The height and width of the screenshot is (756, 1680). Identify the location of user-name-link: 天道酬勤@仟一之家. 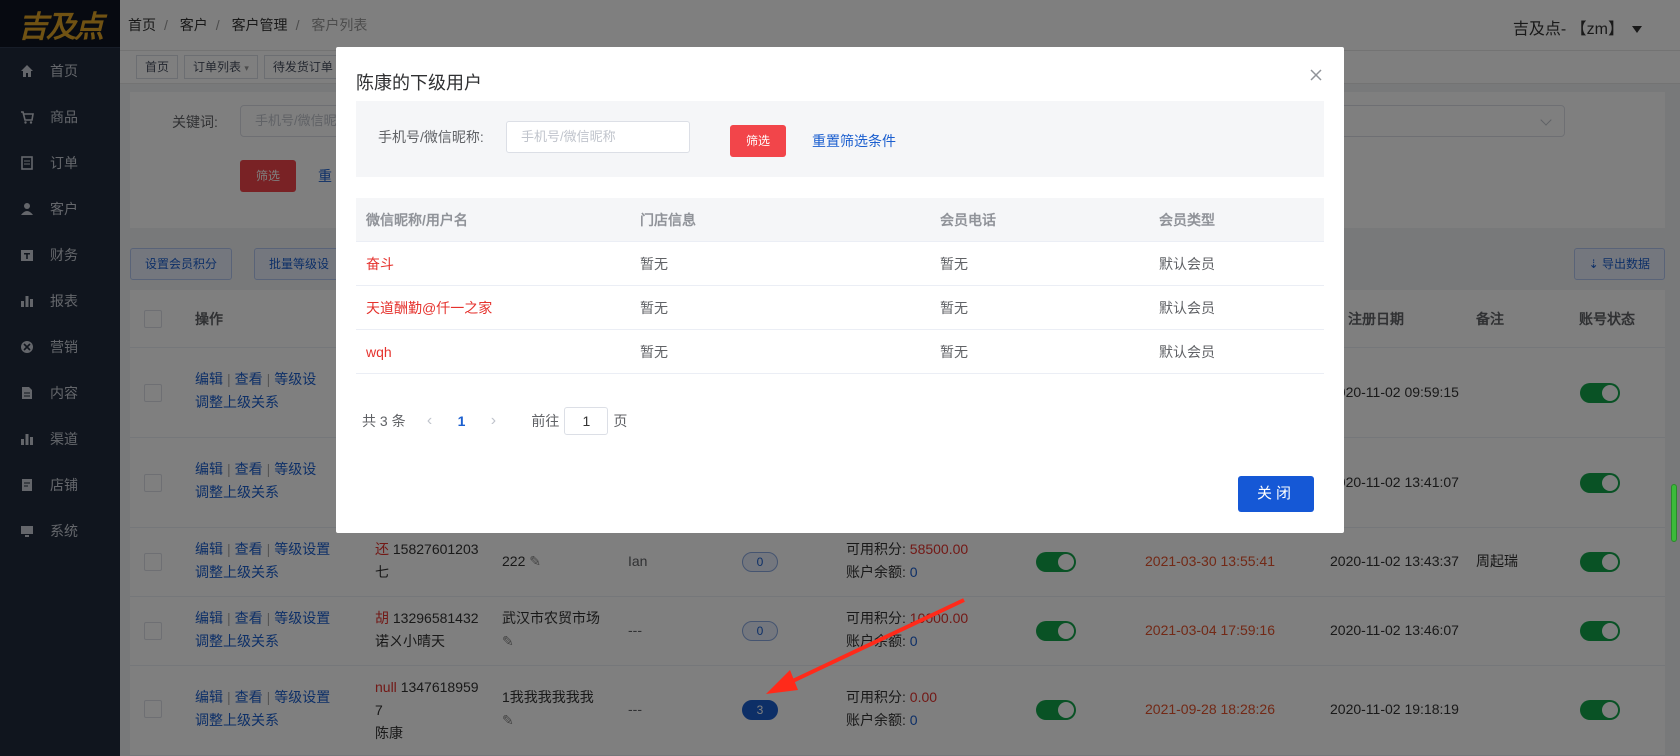
(429, 308).